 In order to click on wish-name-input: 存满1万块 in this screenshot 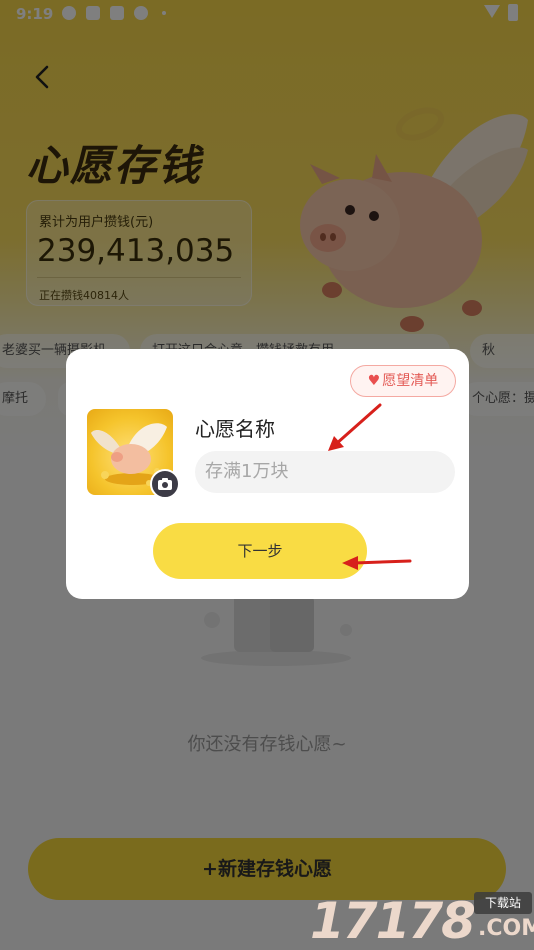, I will do `click(325, 472)`.